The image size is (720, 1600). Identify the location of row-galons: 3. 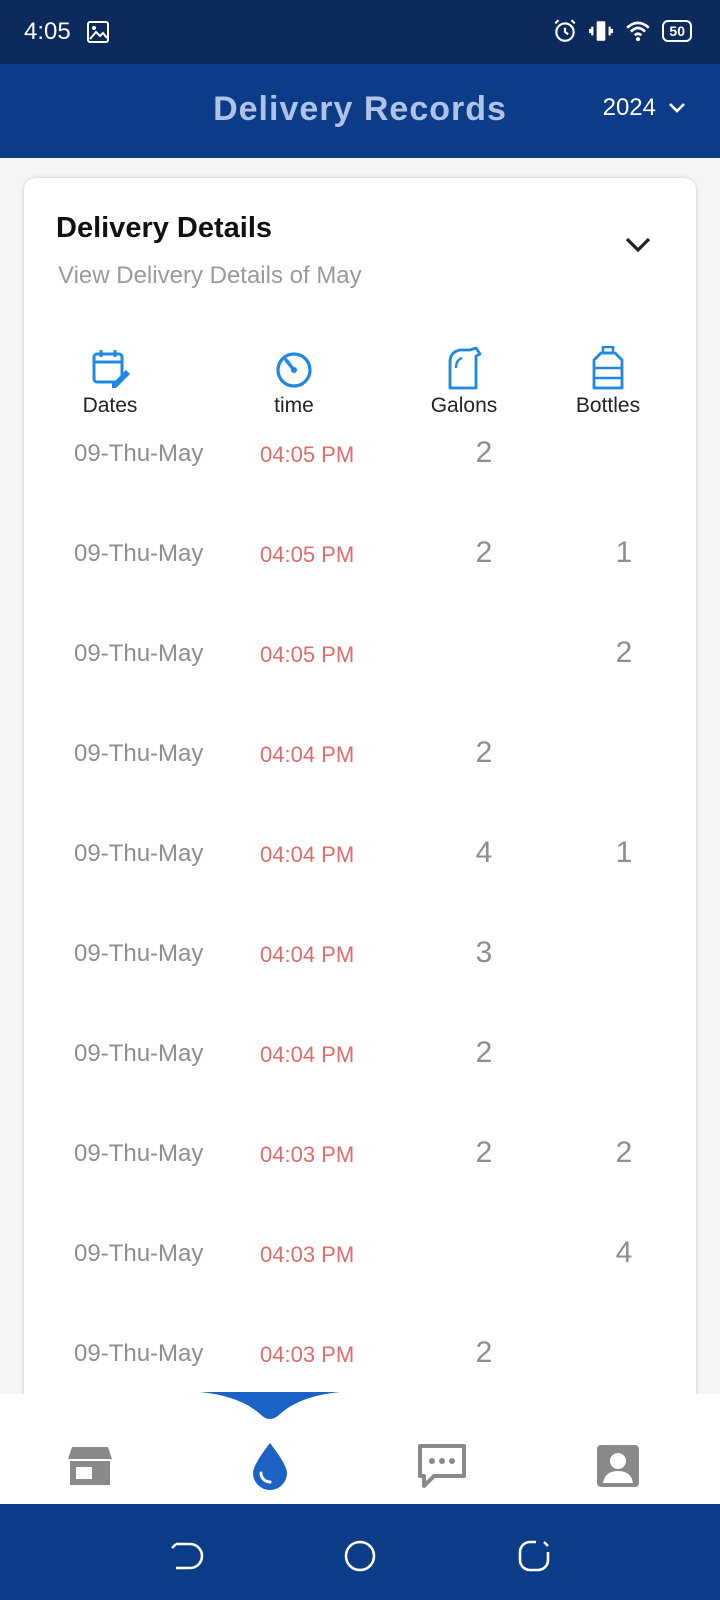
(484, 952).